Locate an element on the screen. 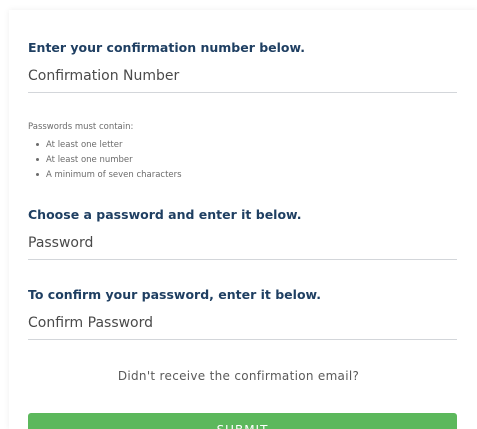 This screenshot has width=477, height=429. password-rule-item: A minimum of seven characters is located at coordinates (109, 175).